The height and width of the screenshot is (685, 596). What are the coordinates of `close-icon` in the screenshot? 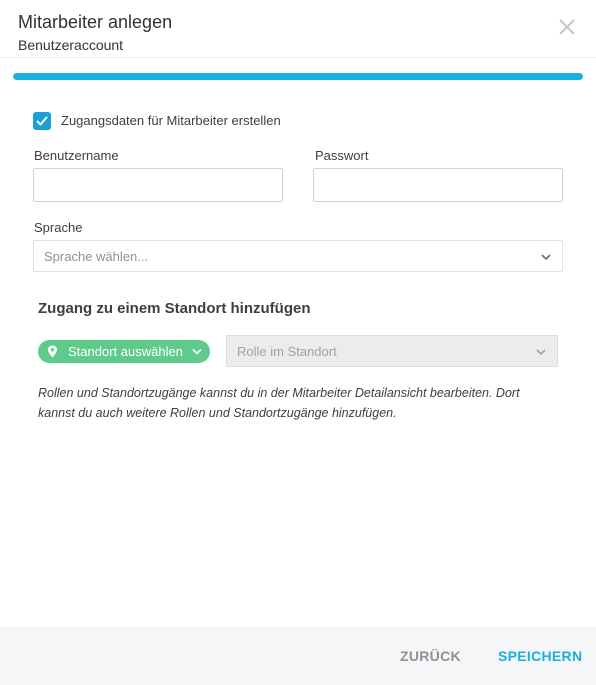 It's located at (567, 27).